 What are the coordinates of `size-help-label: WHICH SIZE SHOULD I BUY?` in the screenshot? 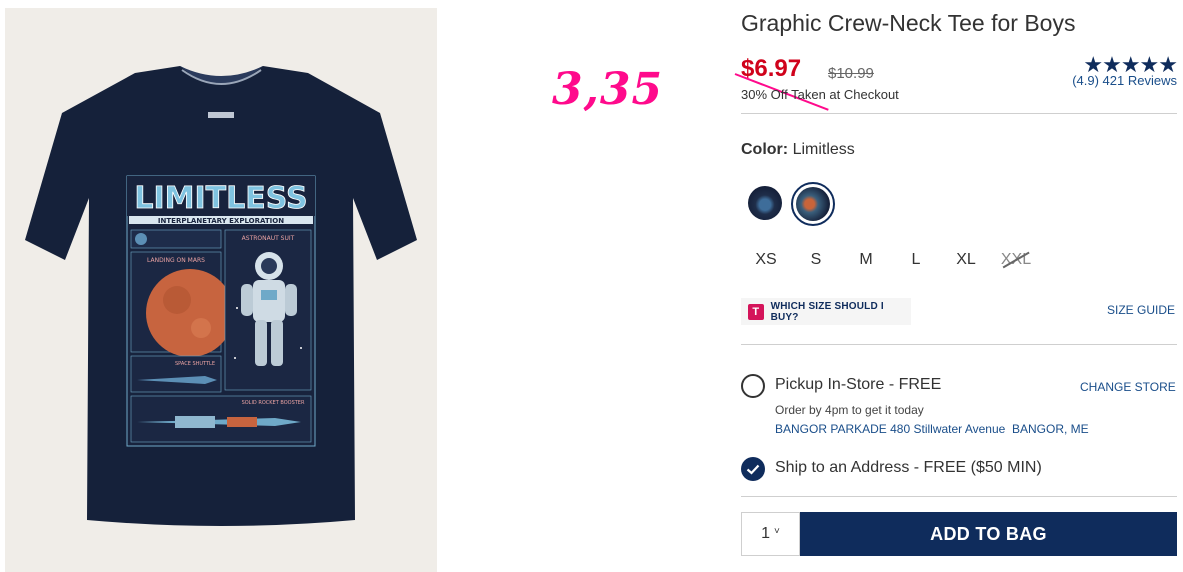 It's located at (827, 311).